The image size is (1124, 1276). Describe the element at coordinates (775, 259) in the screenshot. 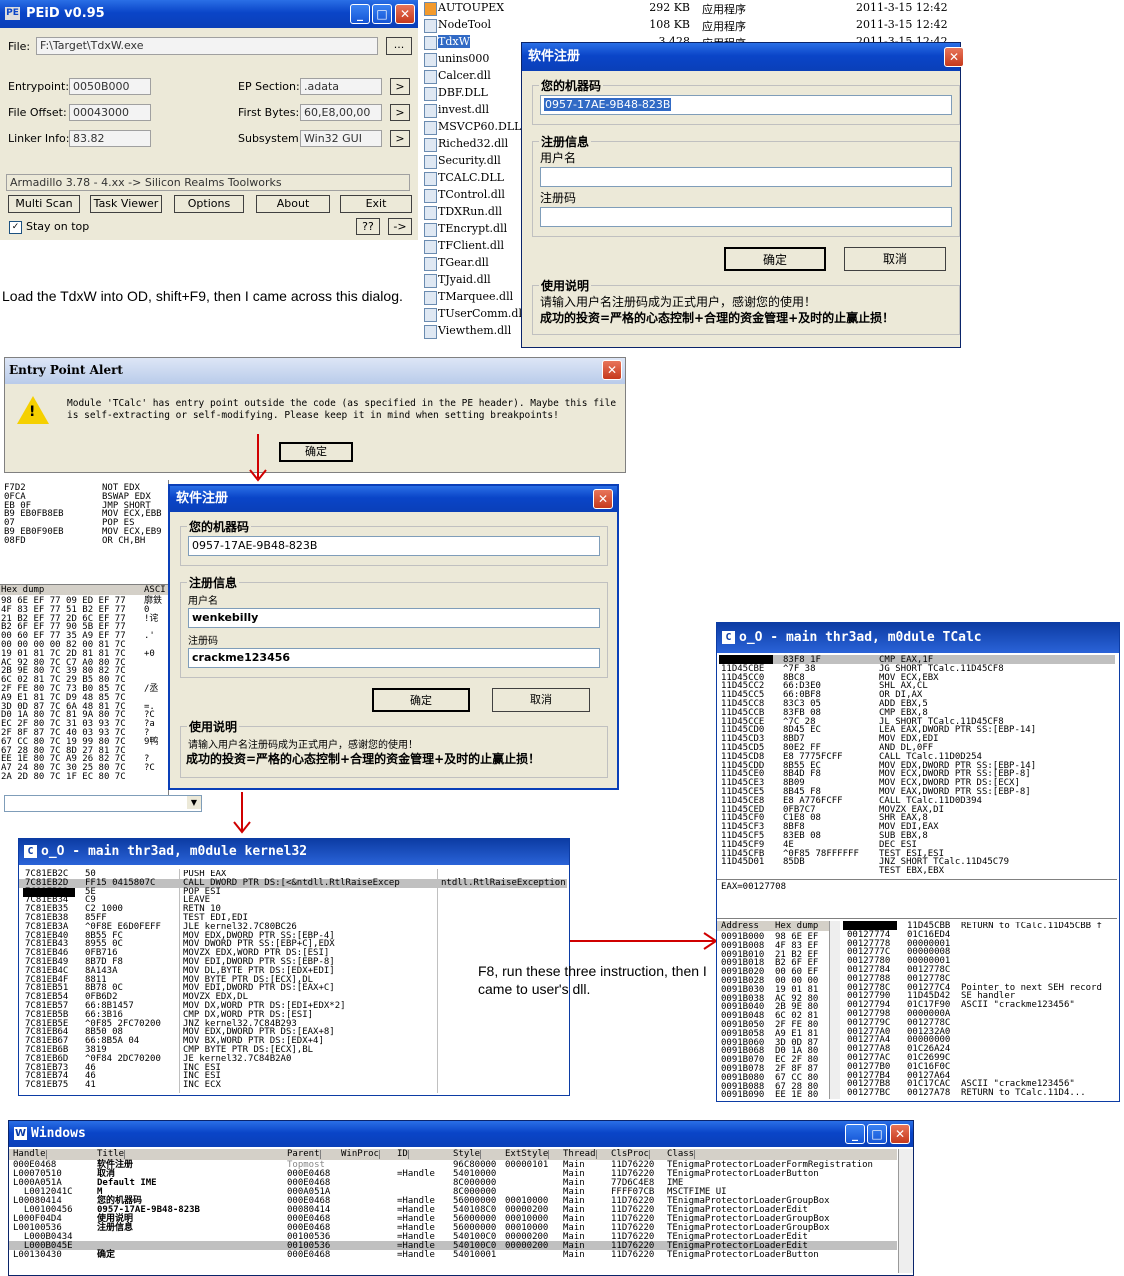

I see `reg1-ok-button: 确定` at that location.